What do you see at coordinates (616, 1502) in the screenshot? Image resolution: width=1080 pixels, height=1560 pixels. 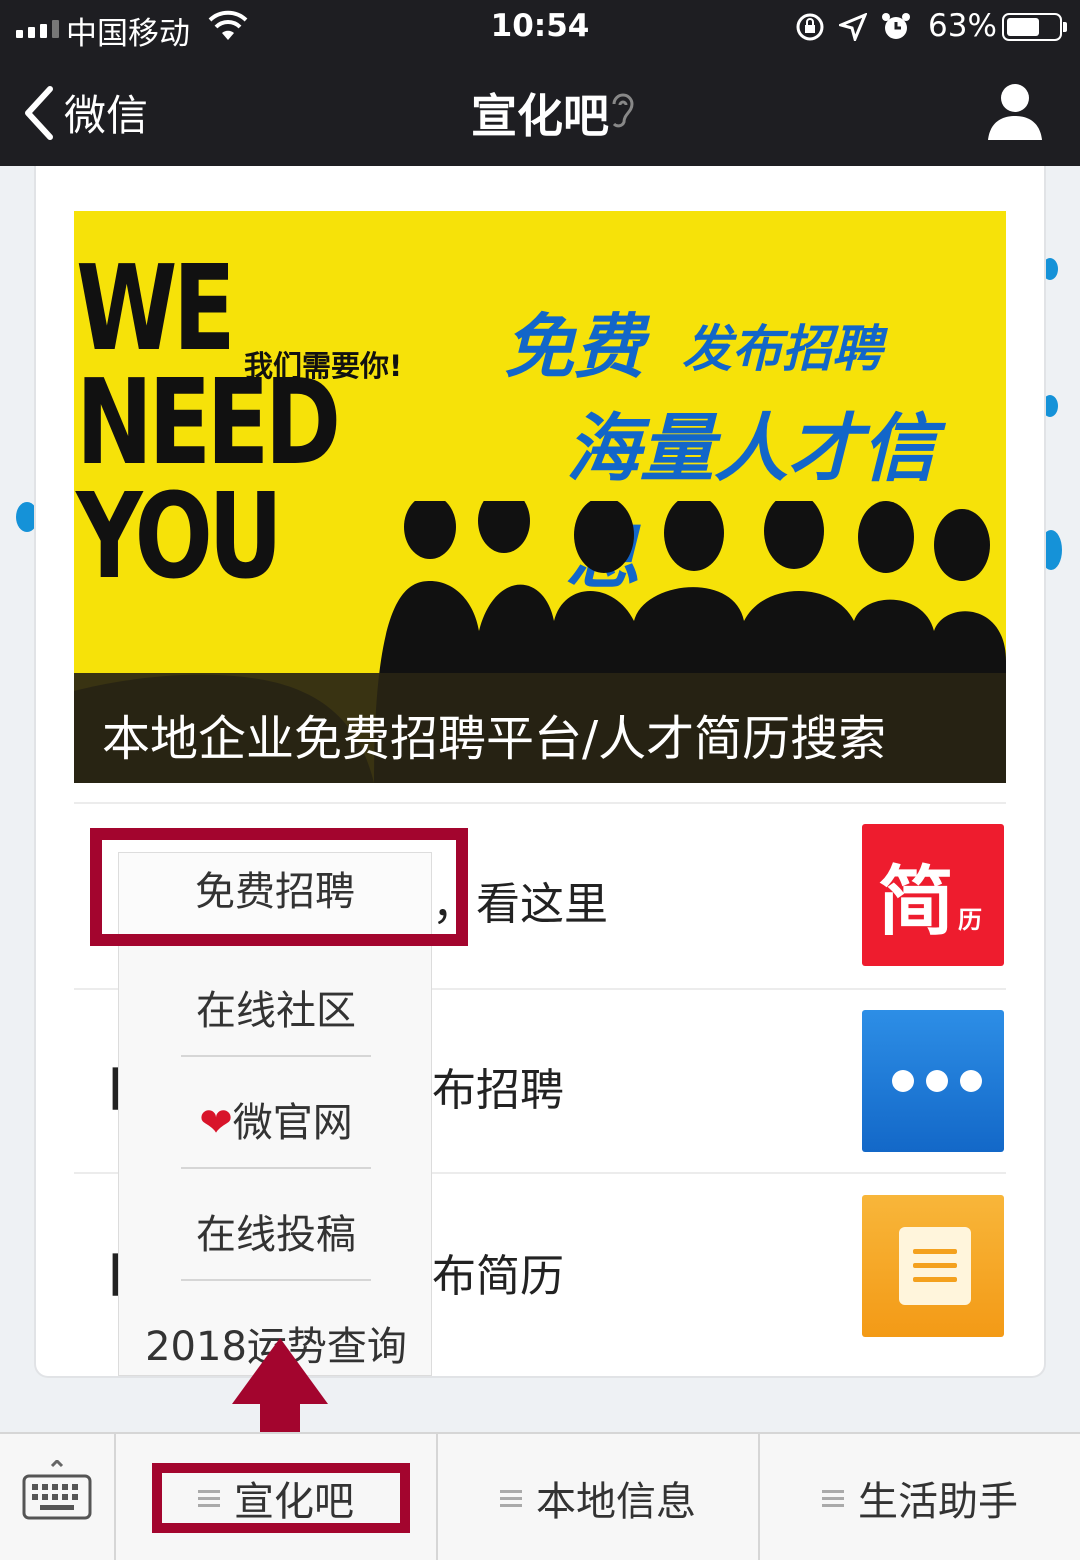 I see `tab-label: 本地信息` at bounding box center [616, 1502].